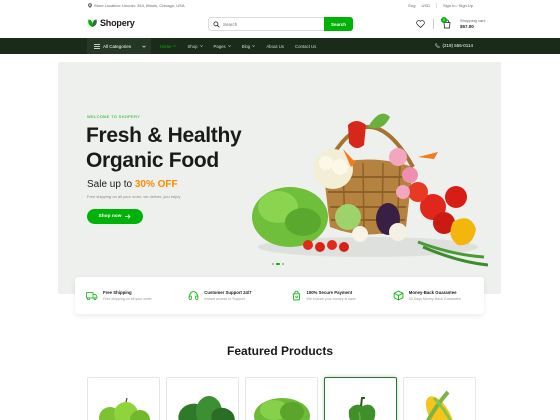 The width and height of the screenshot is (560, 420). Describe the element at coordinates (426, 5) in the screenshot. I see `currency-select: USD` at that location.